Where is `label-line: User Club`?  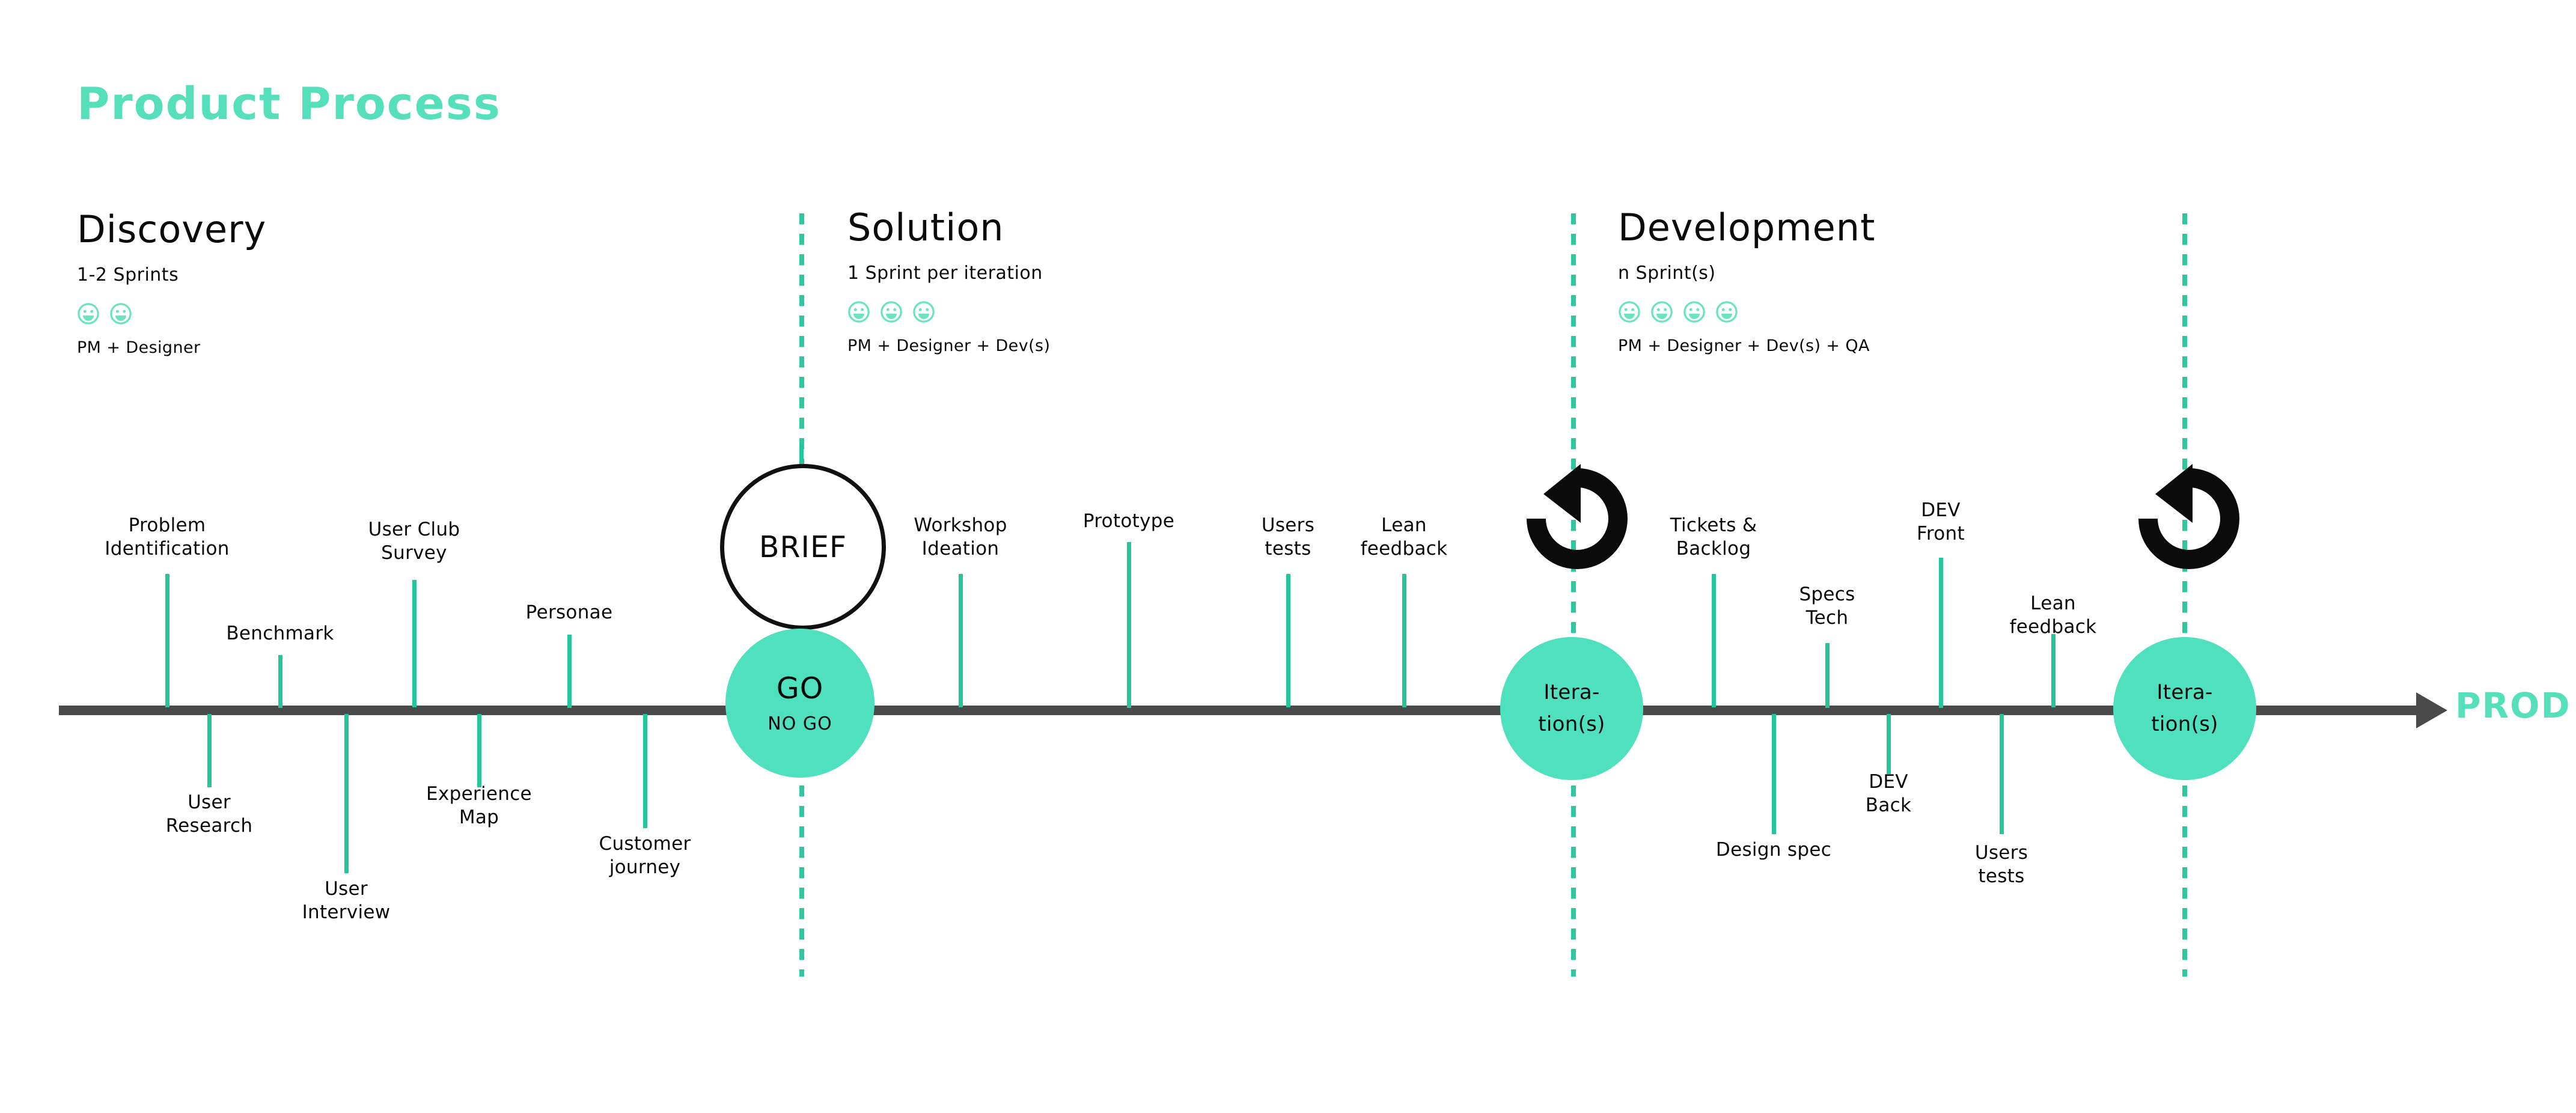
label-line: User Club is located at coordinates (414, 529).